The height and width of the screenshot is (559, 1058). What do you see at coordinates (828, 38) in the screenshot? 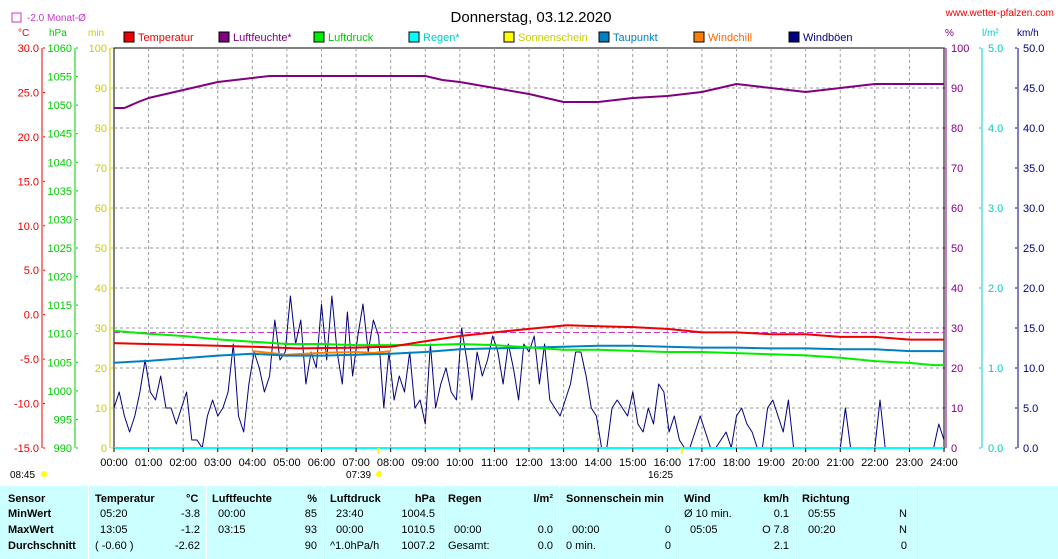
I see `legend-label: Windböen` at bounding box center [828, 38].